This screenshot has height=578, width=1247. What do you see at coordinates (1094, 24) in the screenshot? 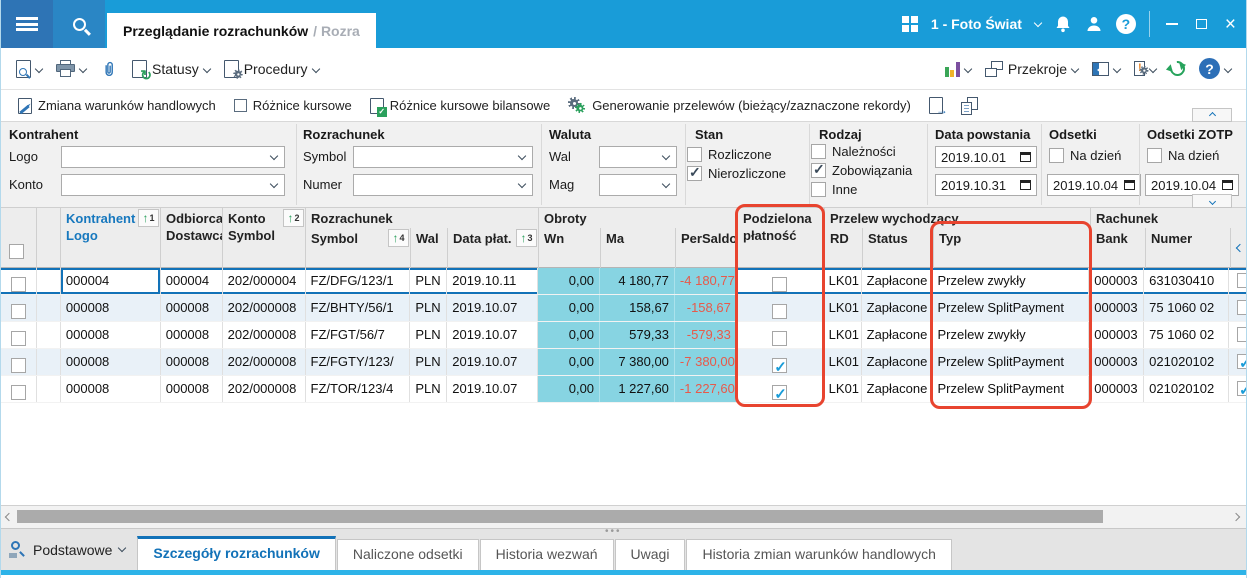
I see `user-profile-icon` at bounding box center [1094, 24].